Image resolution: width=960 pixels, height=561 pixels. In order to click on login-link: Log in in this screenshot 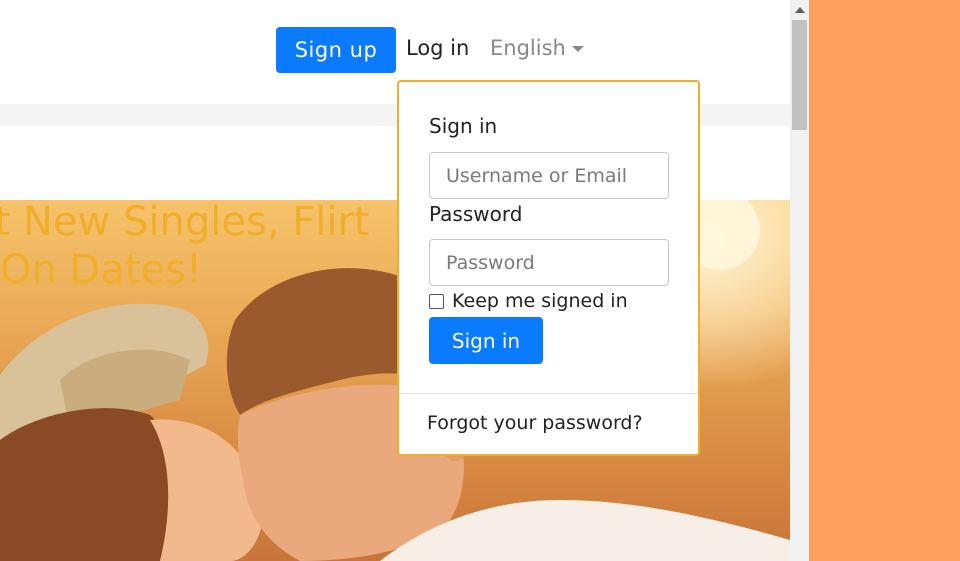, I will do `click(437, 48)`.